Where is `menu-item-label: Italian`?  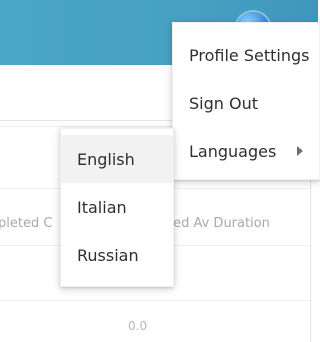
menu-item-label: Italian is located at coordinates (102, 207).